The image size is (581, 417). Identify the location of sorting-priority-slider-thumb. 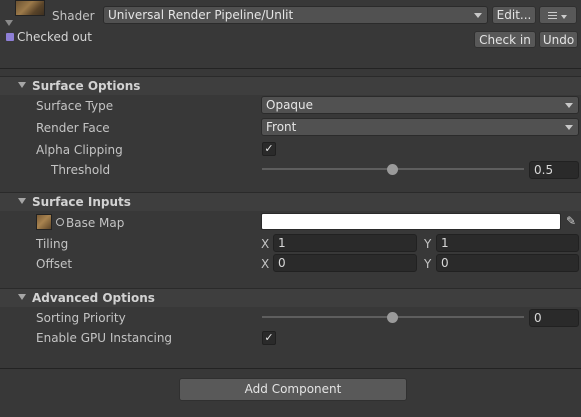
(392, 317).